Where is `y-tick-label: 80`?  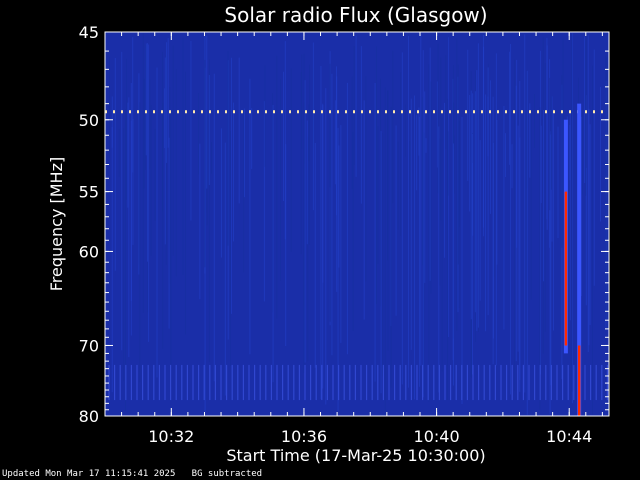 y-tick-label: 80 is located at coordinates (89, 416).